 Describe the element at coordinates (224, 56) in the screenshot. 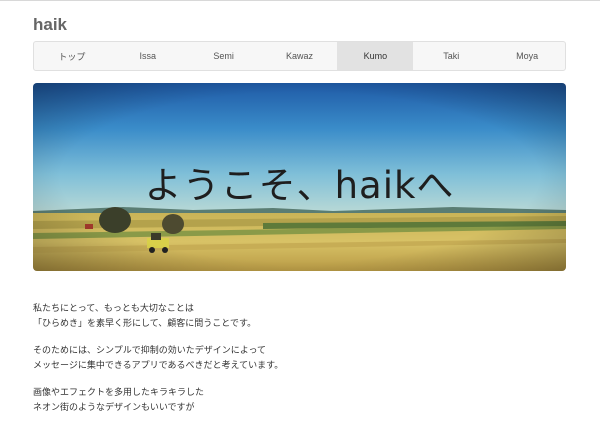

I see `nav-item-semi: Semi` at that location.